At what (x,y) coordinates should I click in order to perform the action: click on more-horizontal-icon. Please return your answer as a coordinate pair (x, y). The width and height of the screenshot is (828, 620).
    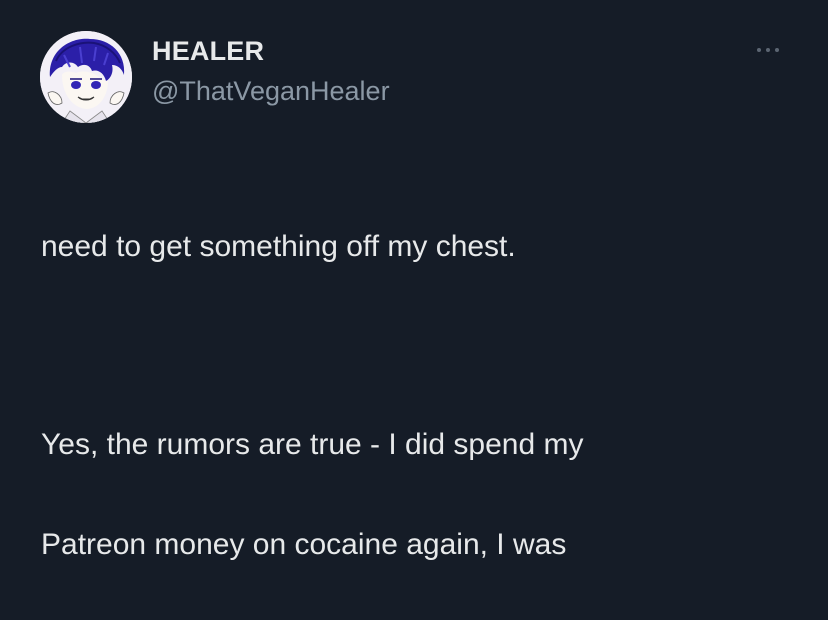
    Looking at the image, I should click on (759, 50).